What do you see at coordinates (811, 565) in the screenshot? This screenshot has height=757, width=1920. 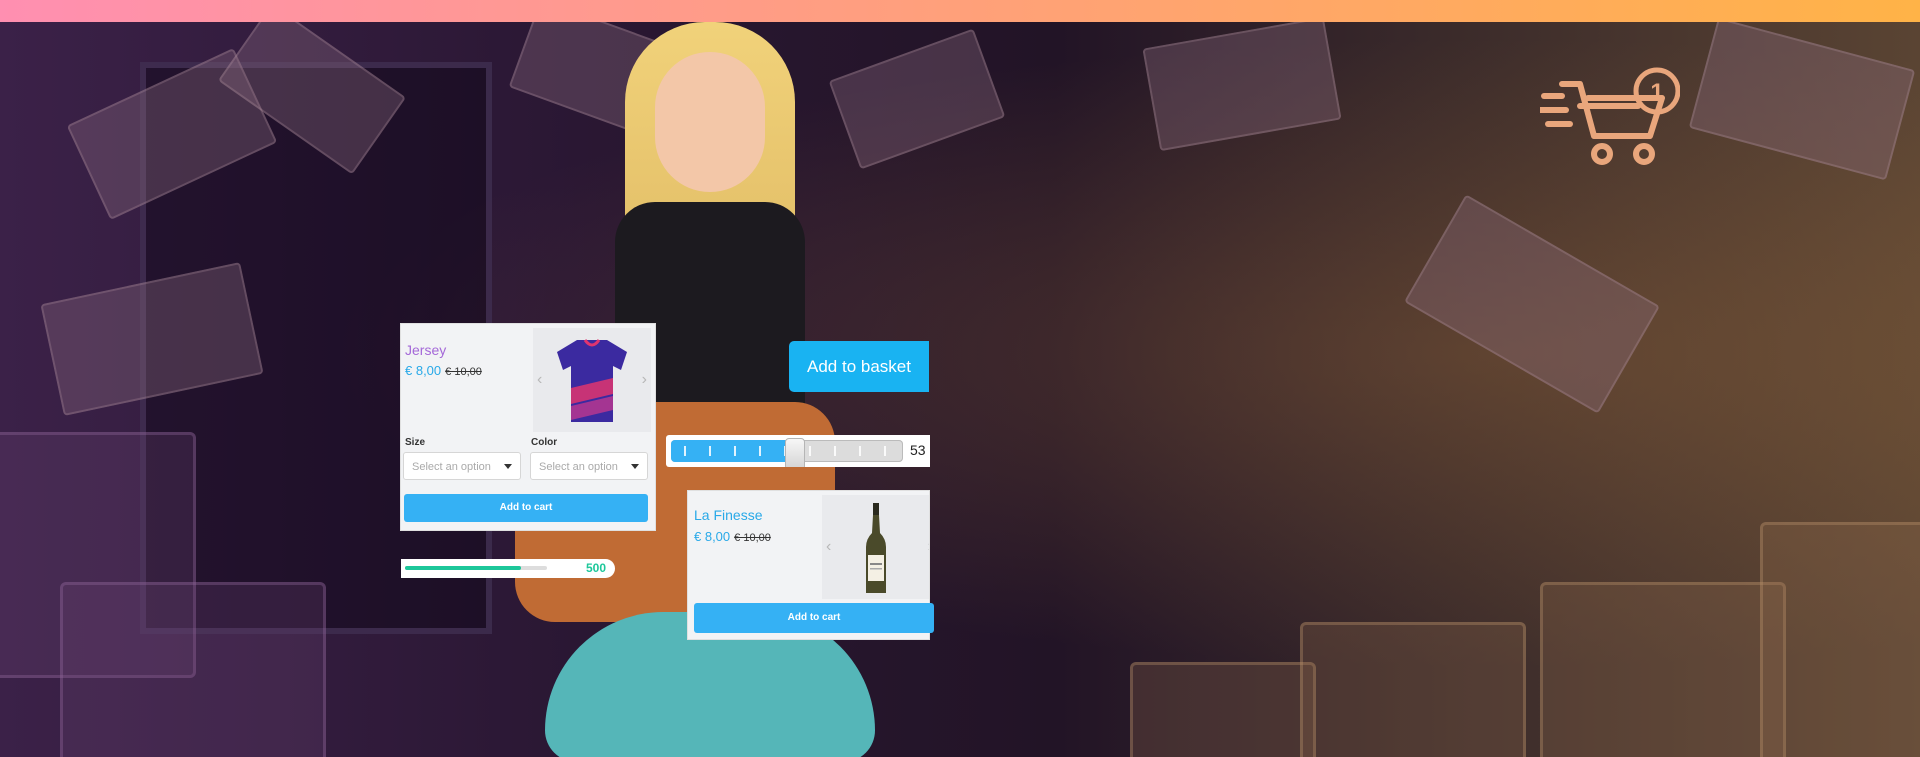 I see `product-card-la-finesse: La Finesse € 8,00€ 10,00 ‹ › Add to cart` at bounding box center [811, 565].